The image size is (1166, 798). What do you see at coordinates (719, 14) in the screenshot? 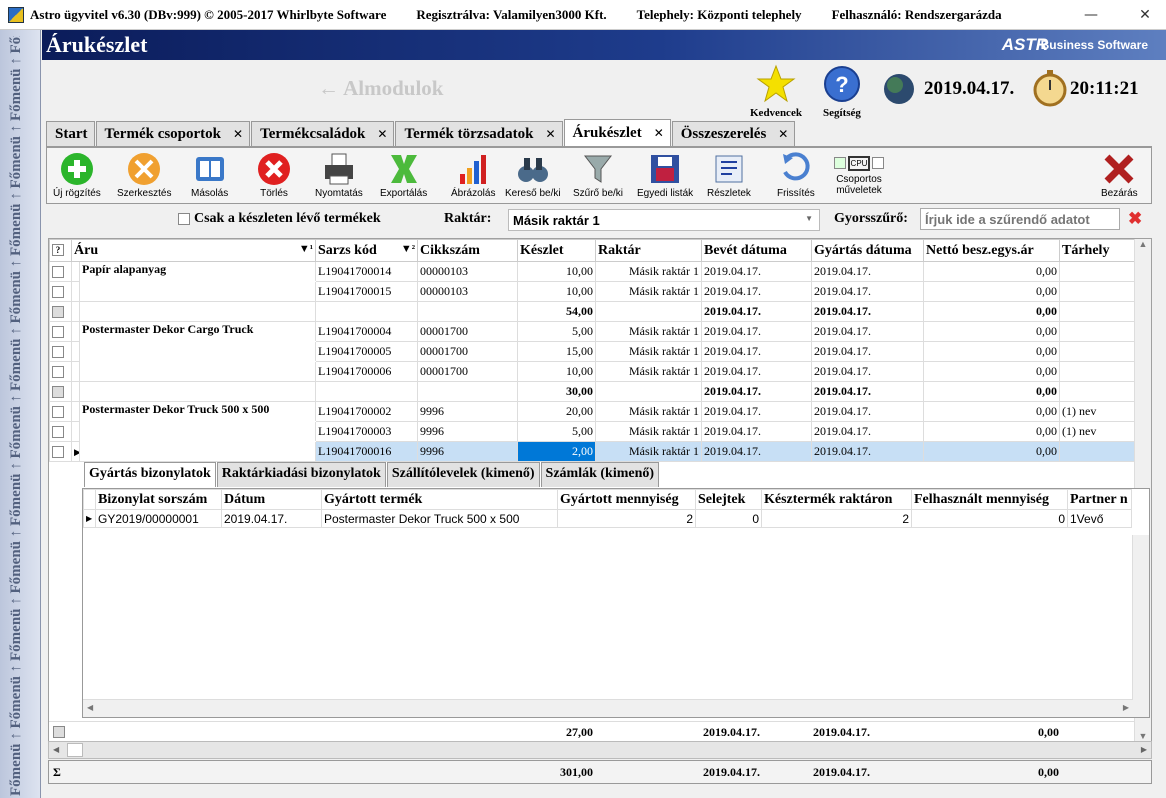
I see `site-label: Telephely: Központi telephely` at bounding box center [719, 14].